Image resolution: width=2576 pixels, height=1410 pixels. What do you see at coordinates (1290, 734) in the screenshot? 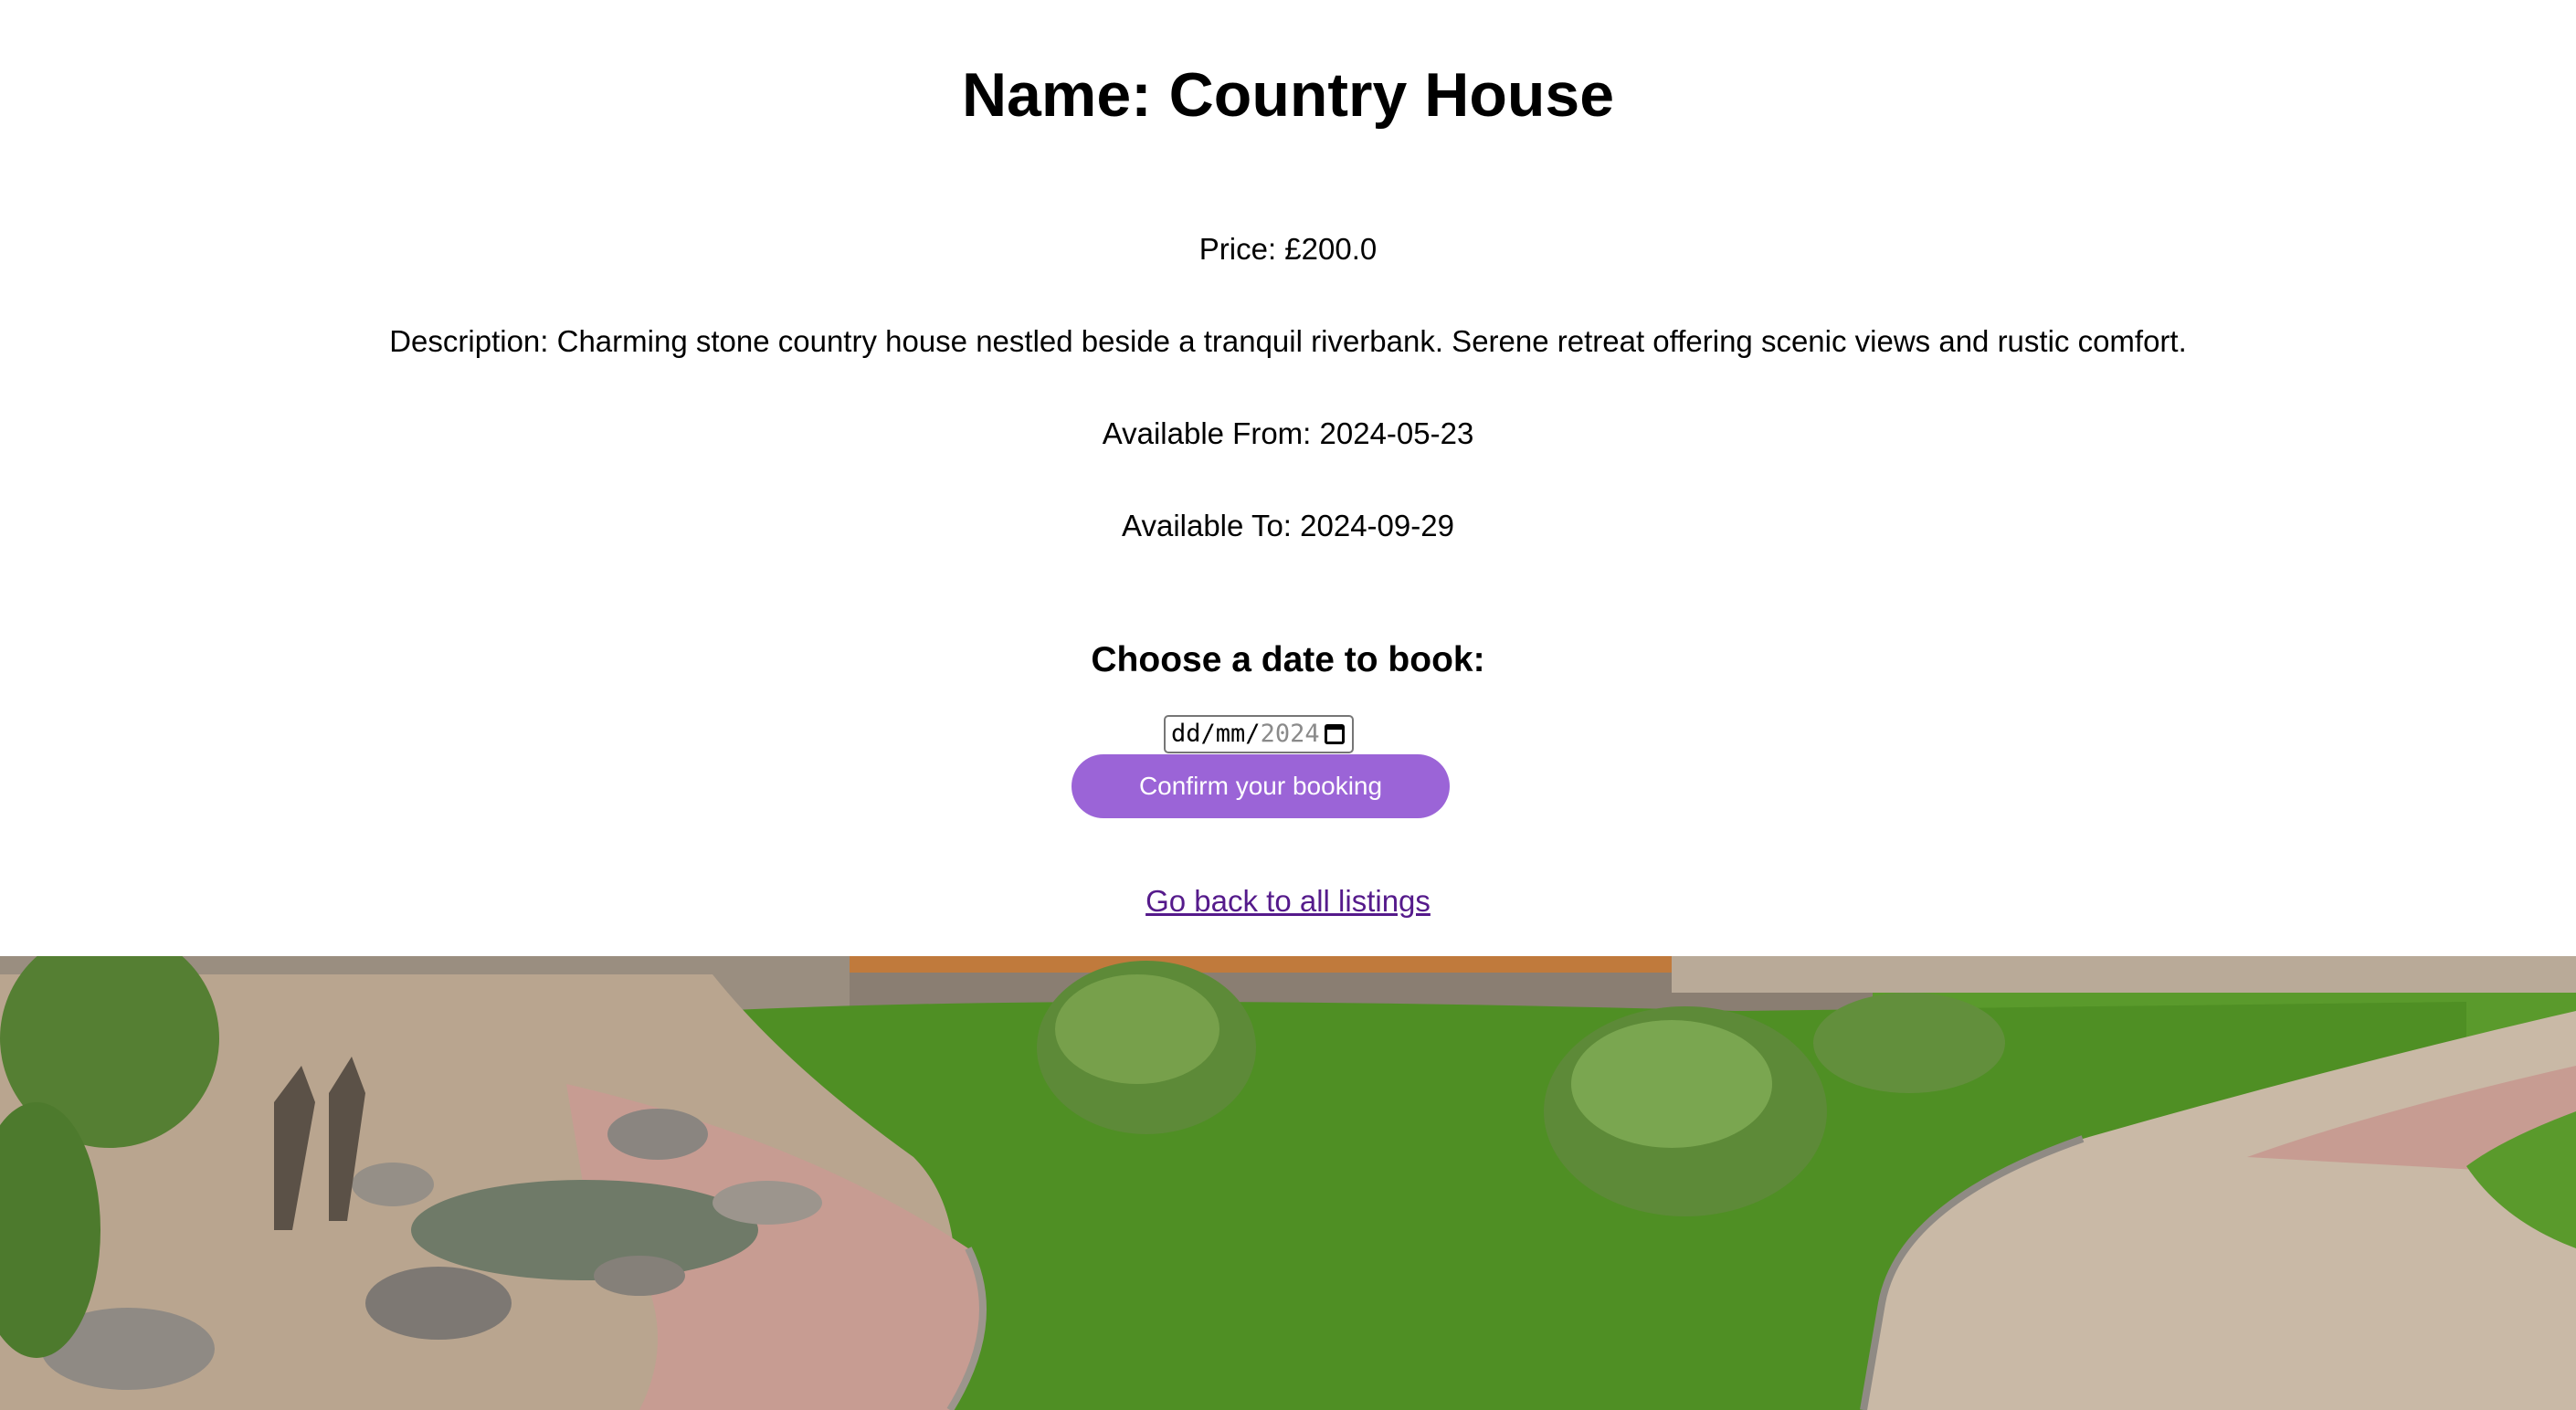
I see `date-year-segment: 2024` at bounding box center [1290, 734].